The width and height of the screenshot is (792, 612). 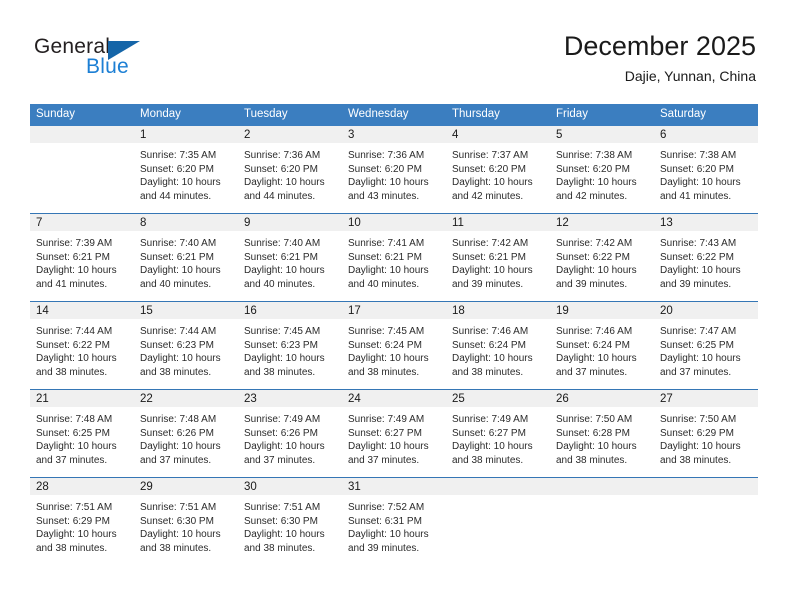 I want to click on sunset-text: Sunset: 6:24 PM, so click(x=489, y=345).